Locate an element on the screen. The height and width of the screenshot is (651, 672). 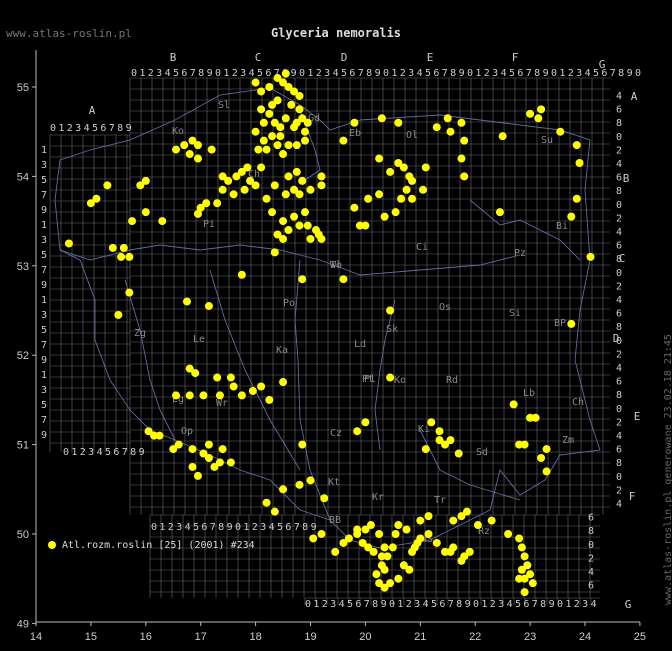
bottom-digit-a: 4 is located at coordinates (100, 452).